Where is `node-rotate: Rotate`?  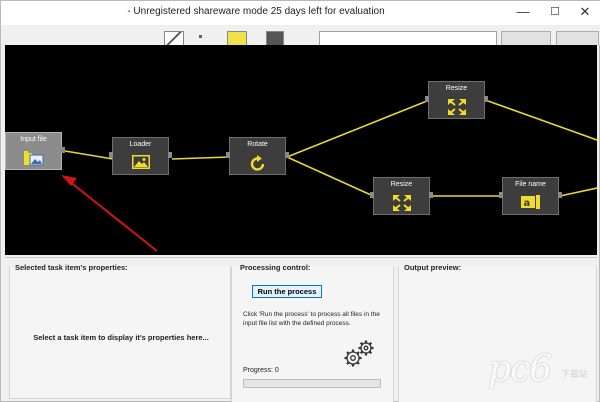
node-rotate: Rotate is located at coordinates (257, 156).